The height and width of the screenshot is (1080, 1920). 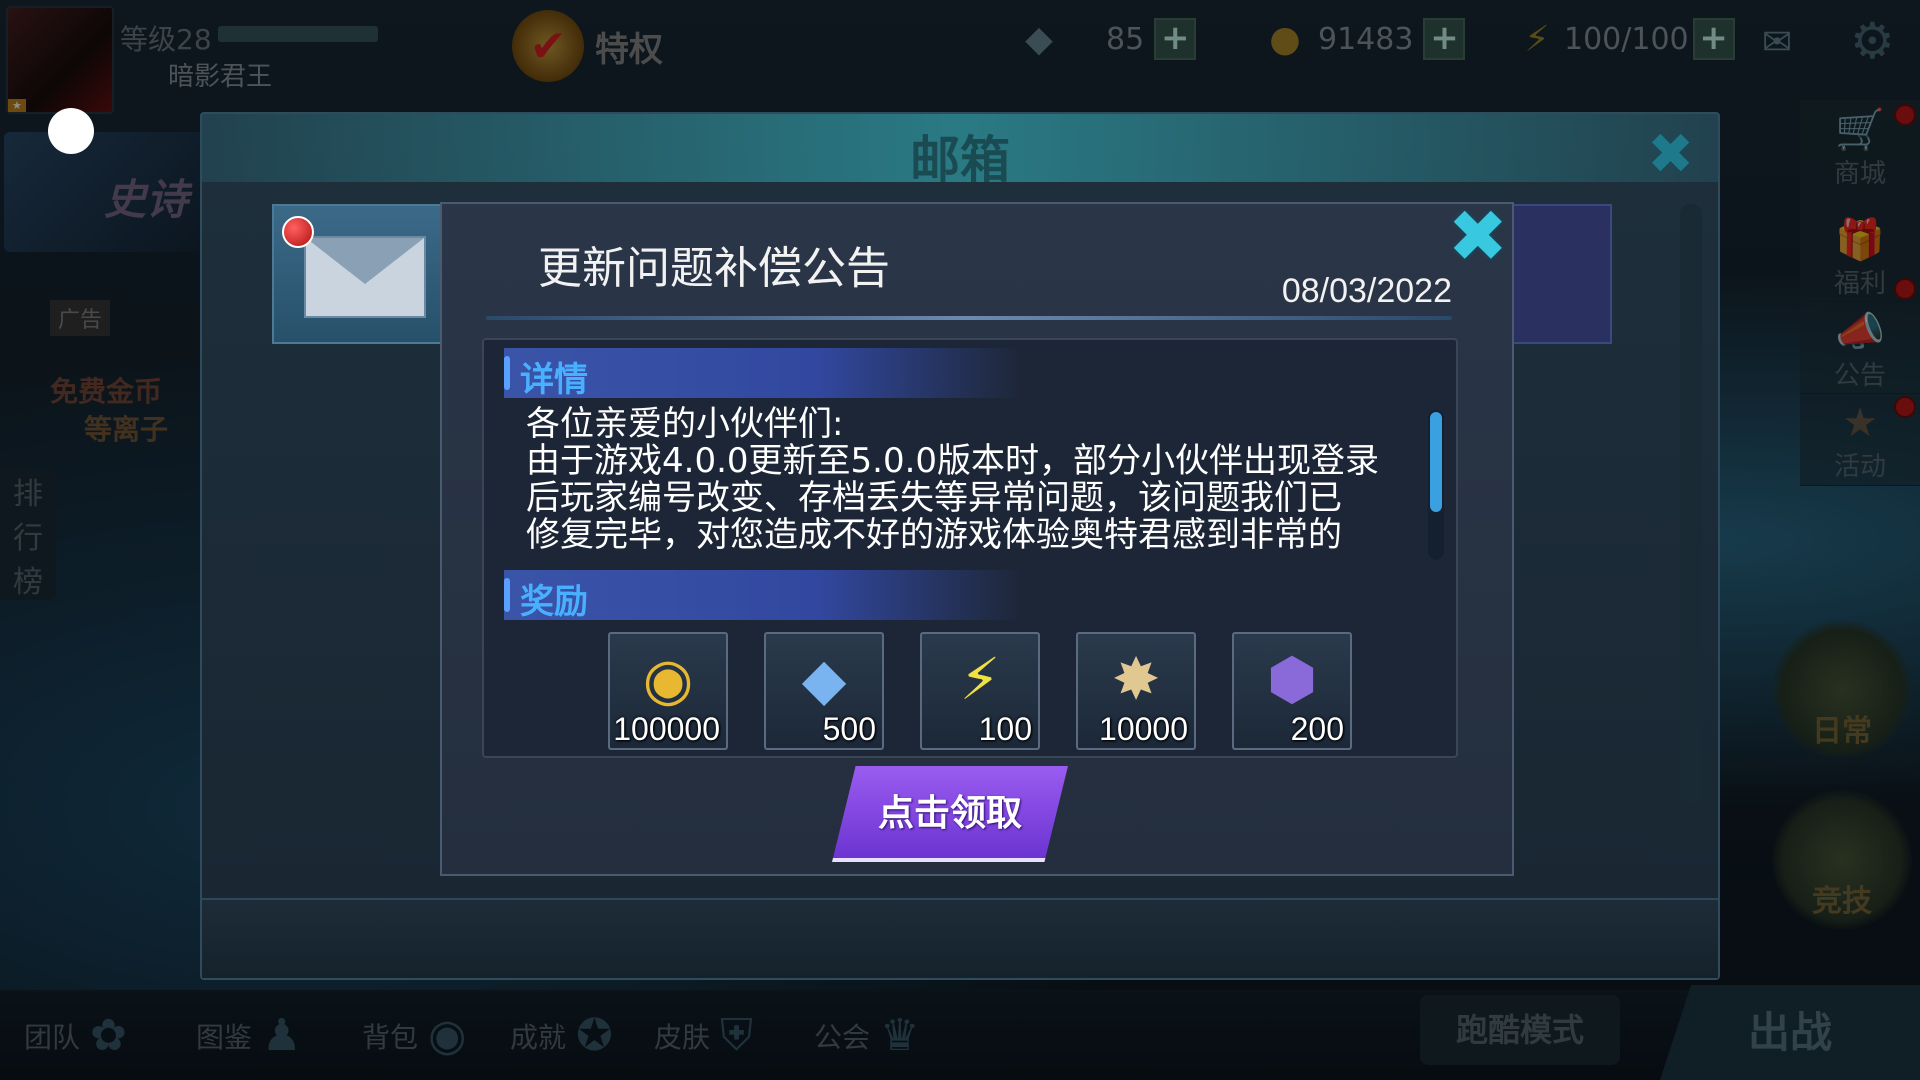 What do you see at coordinates (1366, 291) in the screenshot?
I see `mail-date: 08/03/2022` at bounding box center [1366, 291].